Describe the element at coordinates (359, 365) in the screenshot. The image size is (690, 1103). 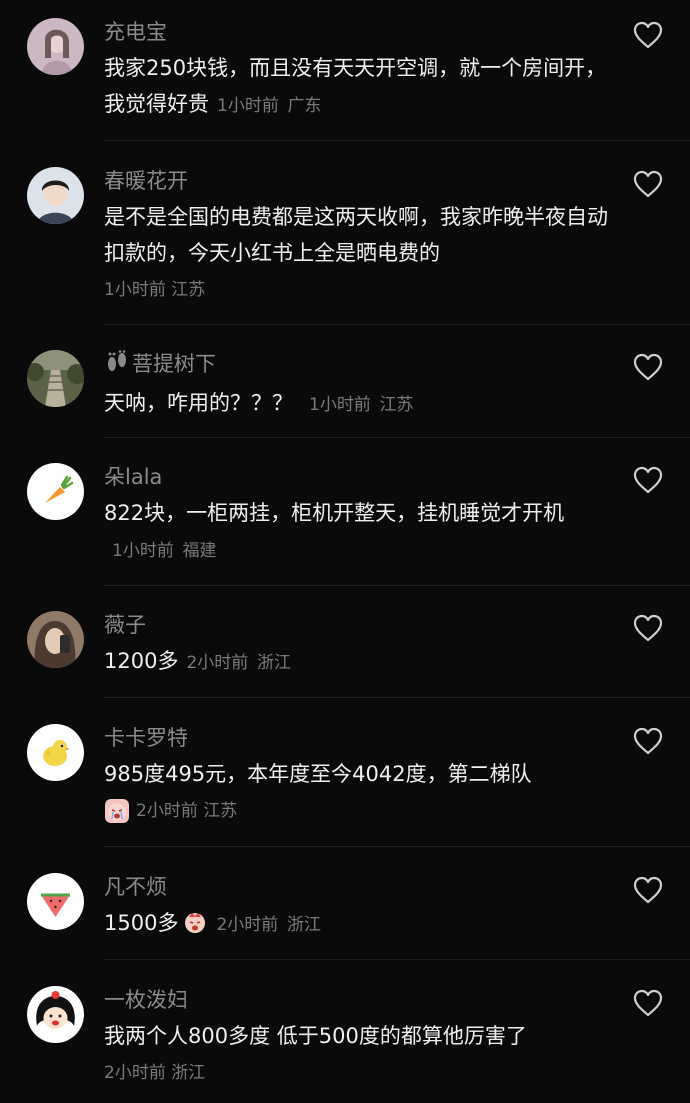
I see `username: 菩提树下` at that location.